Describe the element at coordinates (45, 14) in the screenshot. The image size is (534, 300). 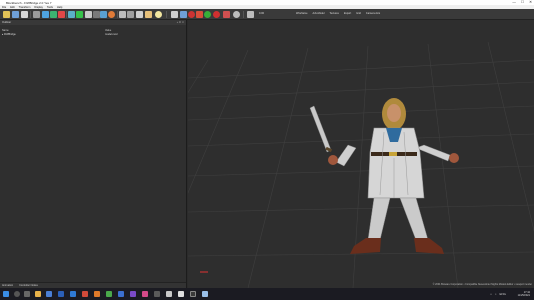
I see `select-icon` at that location.